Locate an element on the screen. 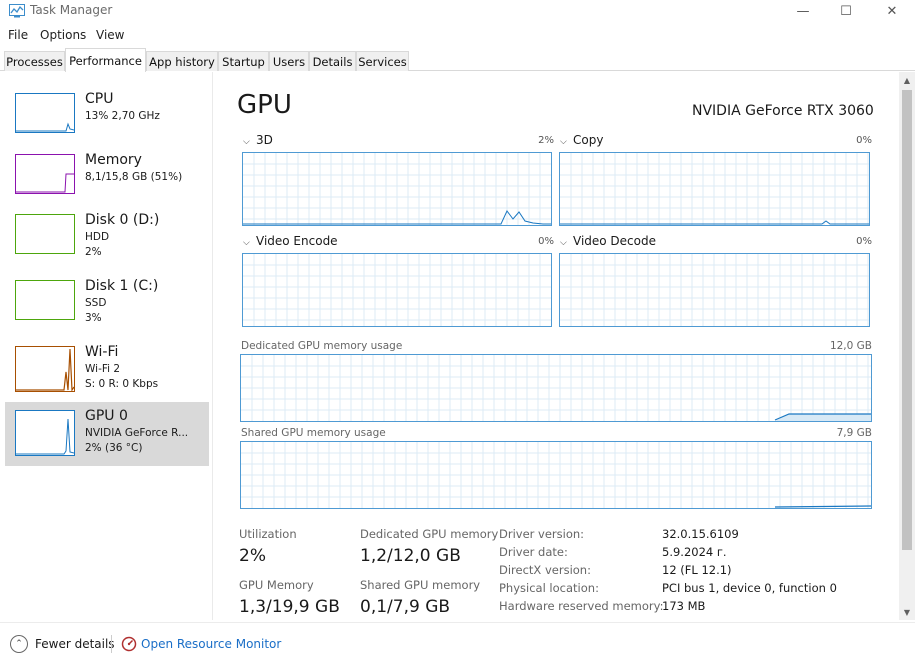 The width and height of the screenshot is (915, 664). graph-dedicated-memory is located at coordinates (556, 388).